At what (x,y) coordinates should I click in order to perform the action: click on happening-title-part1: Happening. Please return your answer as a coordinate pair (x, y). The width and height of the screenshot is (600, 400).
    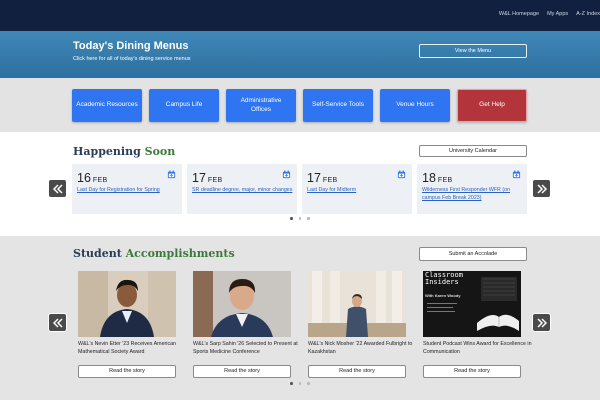
    Looking at the image, I should click on (107, 151).